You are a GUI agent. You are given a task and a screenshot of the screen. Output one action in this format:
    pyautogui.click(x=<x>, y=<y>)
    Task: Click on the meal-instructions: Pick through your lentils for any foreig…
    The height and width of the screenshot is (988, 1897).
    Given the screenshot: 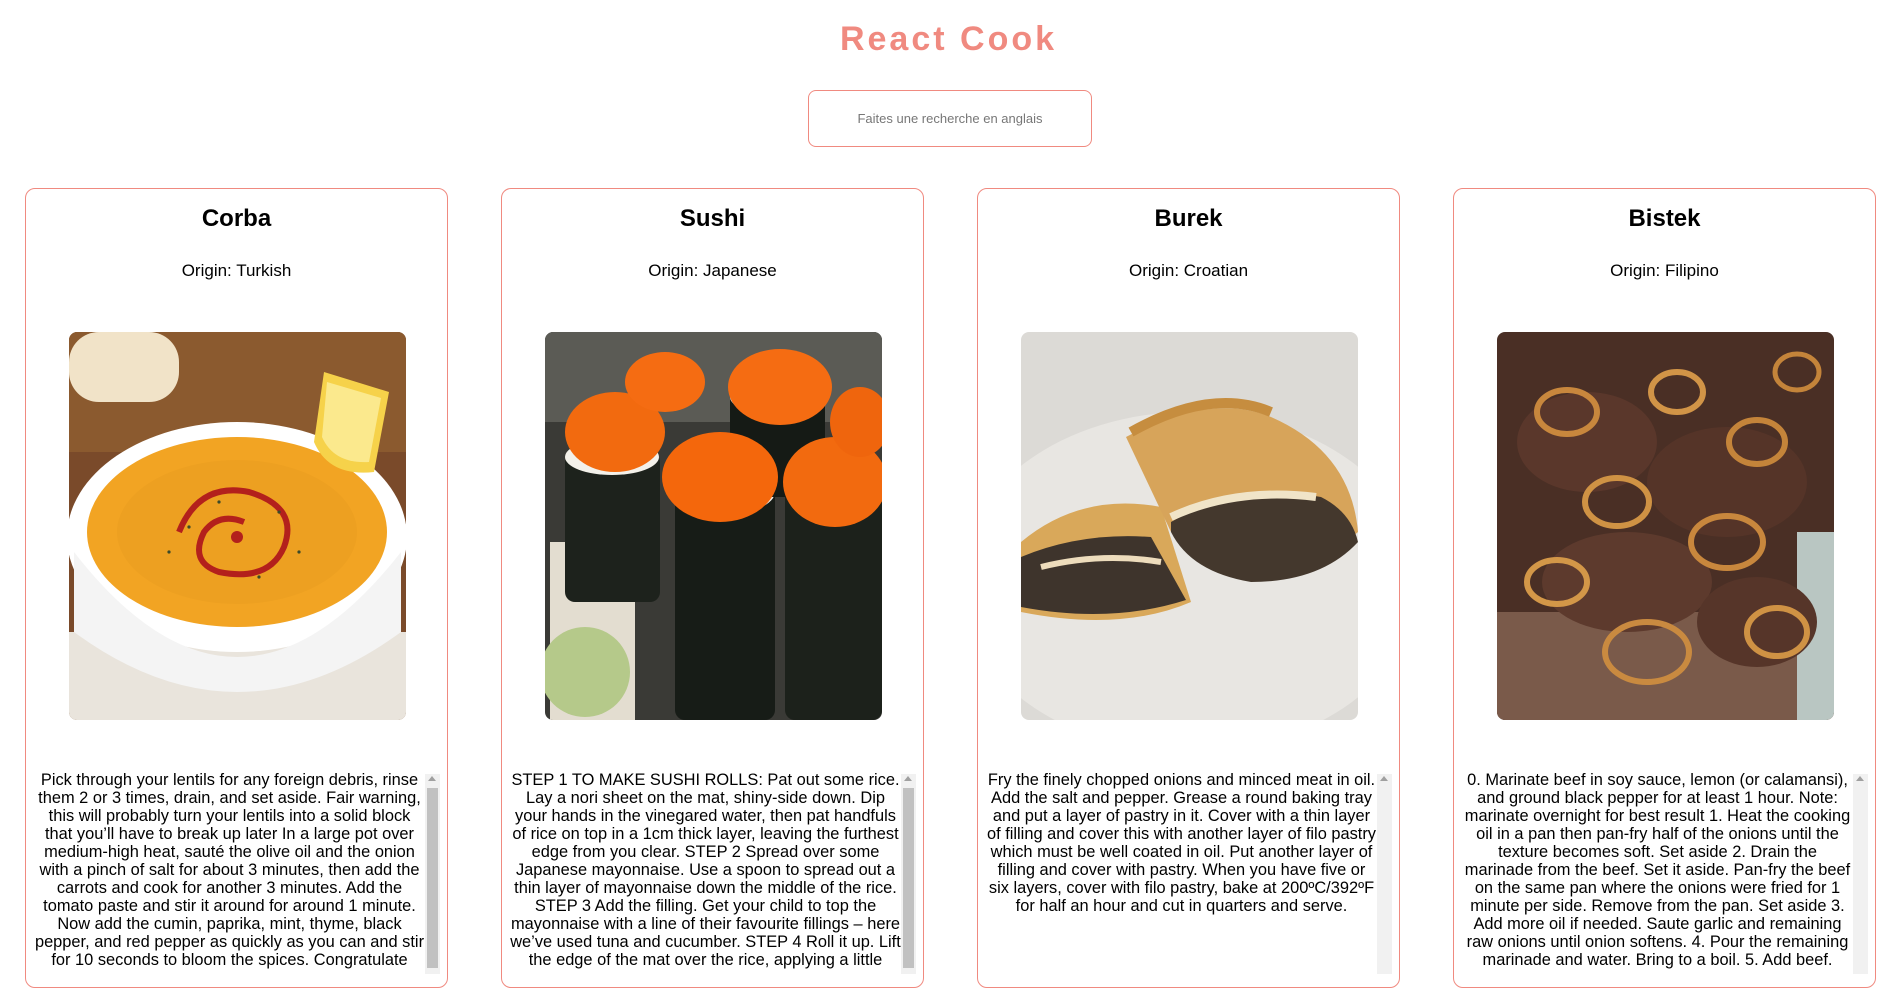 What is the action you would take?
    pyautogui.click(x=229, y=871)
    